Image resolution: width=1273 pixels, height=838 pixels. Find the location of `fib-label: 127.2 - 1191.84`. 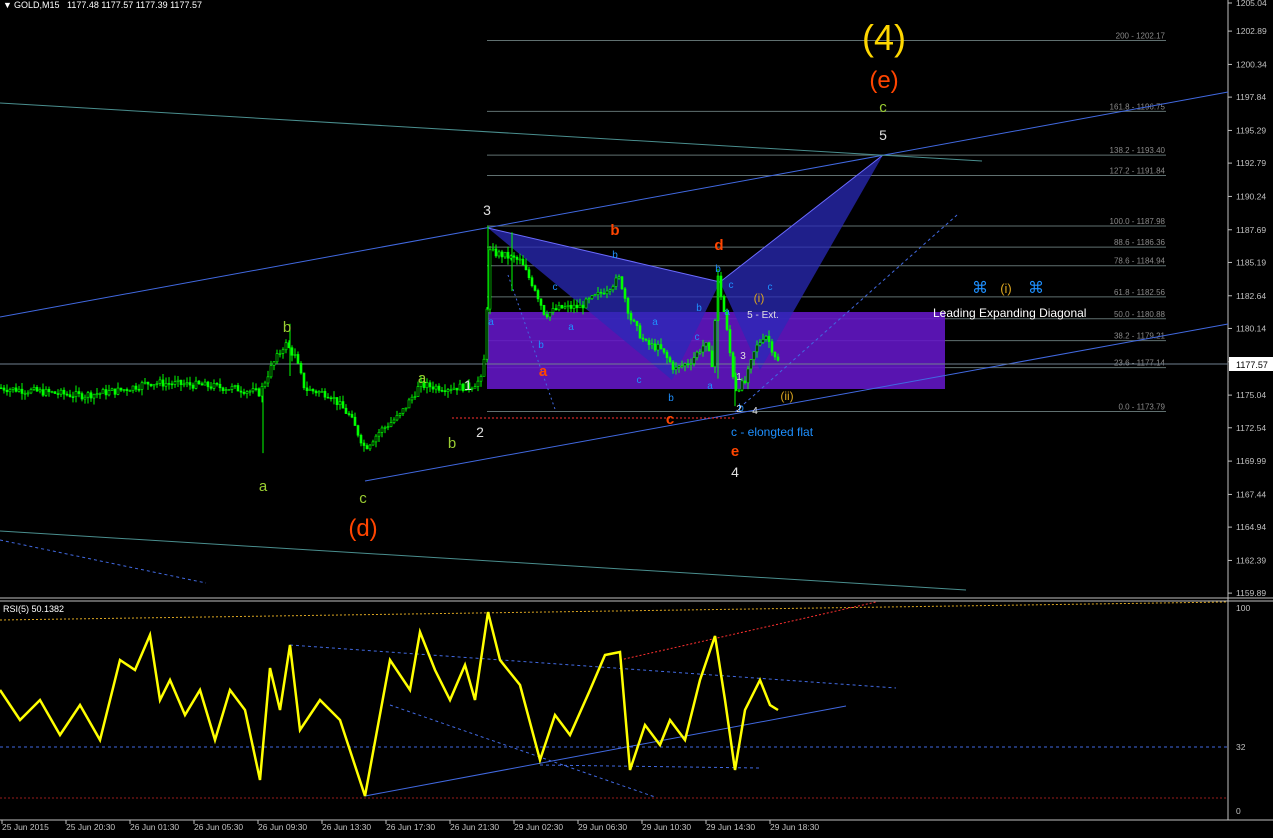

fib-label: 127.2 - 1191.84 is located at coordinates (1138, 171).